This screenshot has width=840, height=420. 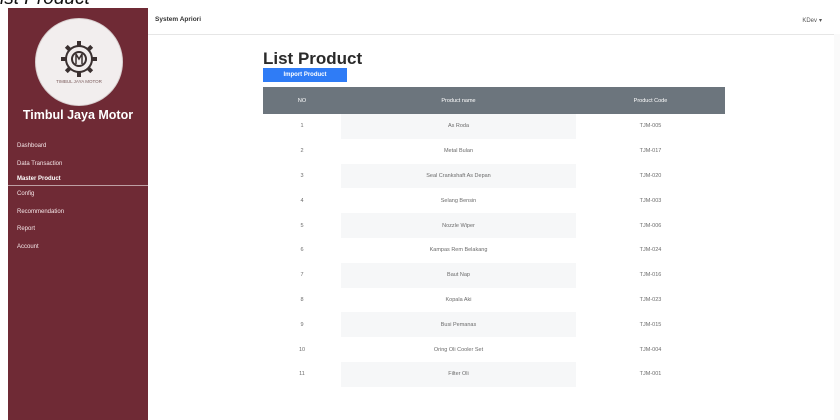 I want to click on page-title: List Product, so click(x=313, y=58).